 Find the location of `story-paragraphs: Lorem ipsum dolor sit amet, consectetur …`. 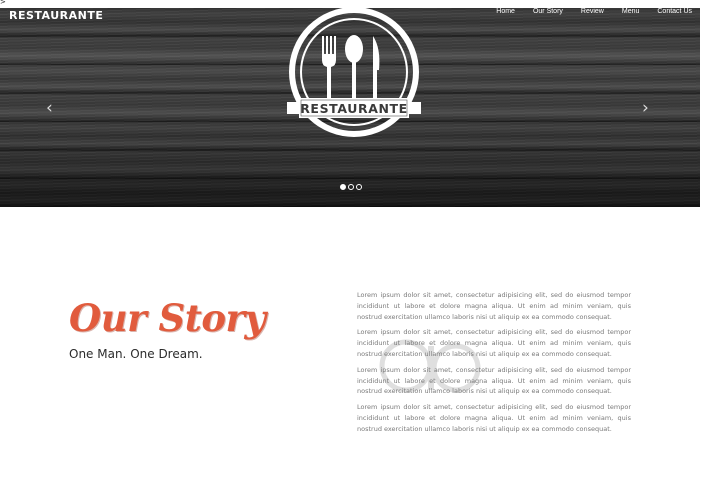

story-paragraphs: Lorem ipsum dolor sit amet, consectetur … is located at coordinates (494, 365).